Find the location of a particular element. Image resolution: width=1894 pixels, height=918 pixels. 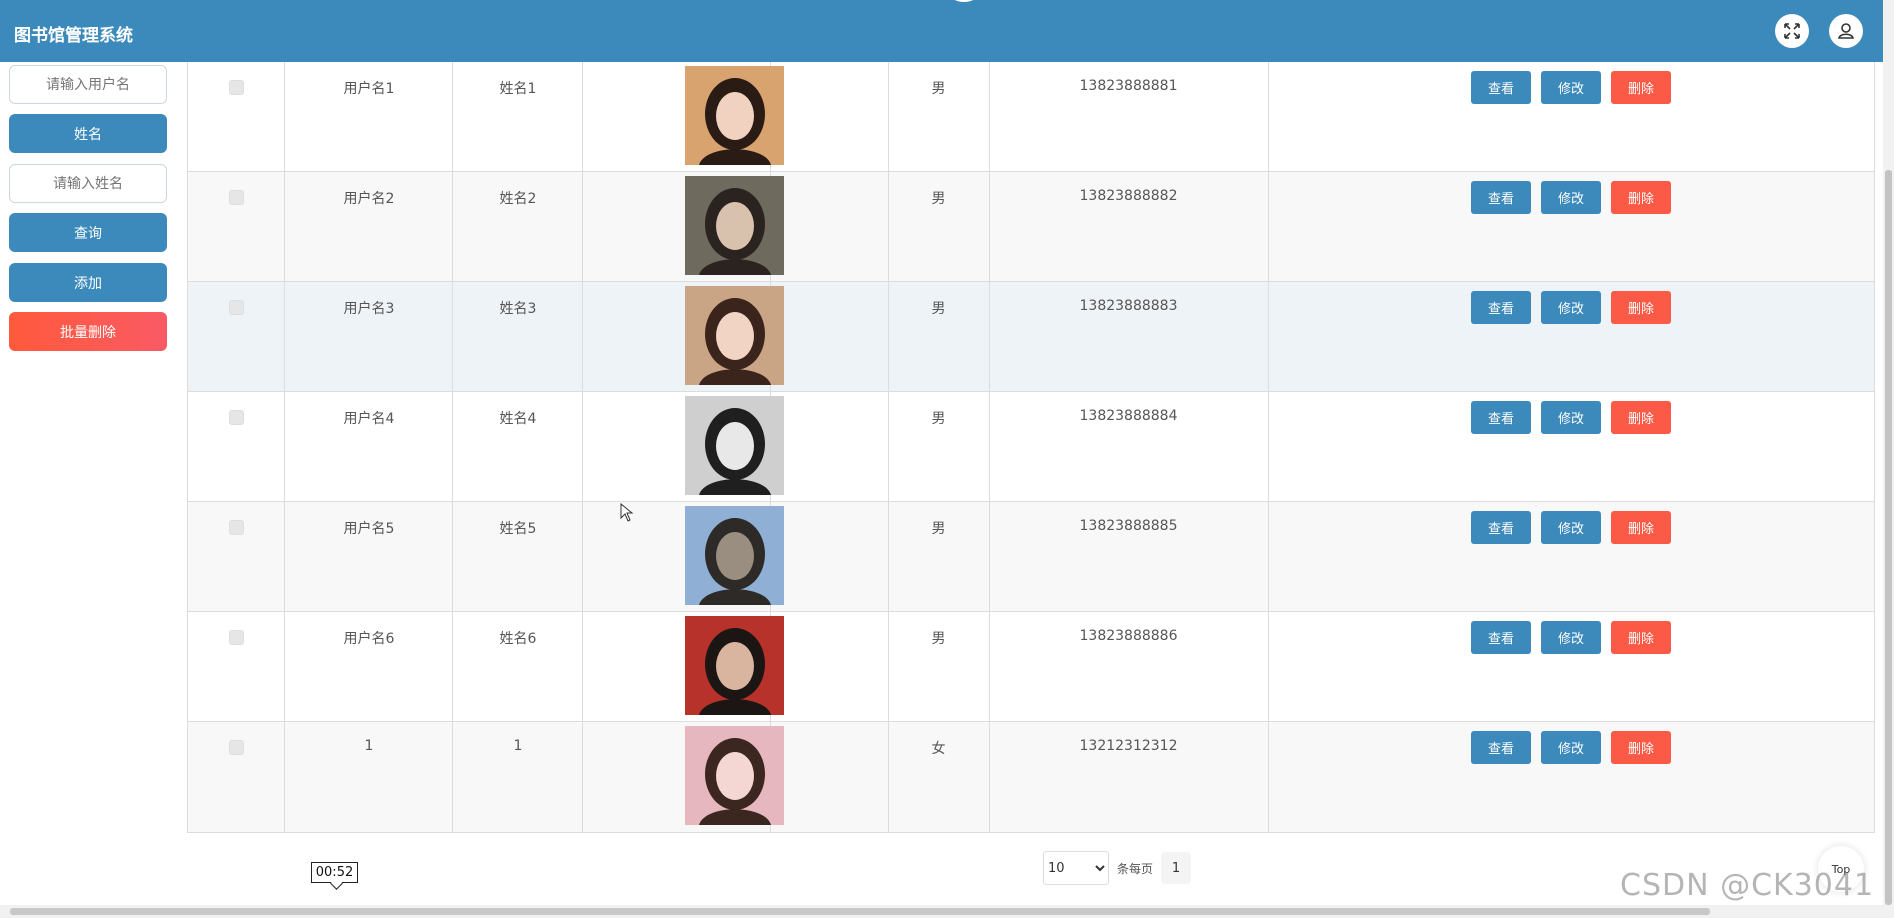

table-row: 用户名1 姓名1 男 13823888881 查看 修改 删除 is located at coordinates (1031, 117).